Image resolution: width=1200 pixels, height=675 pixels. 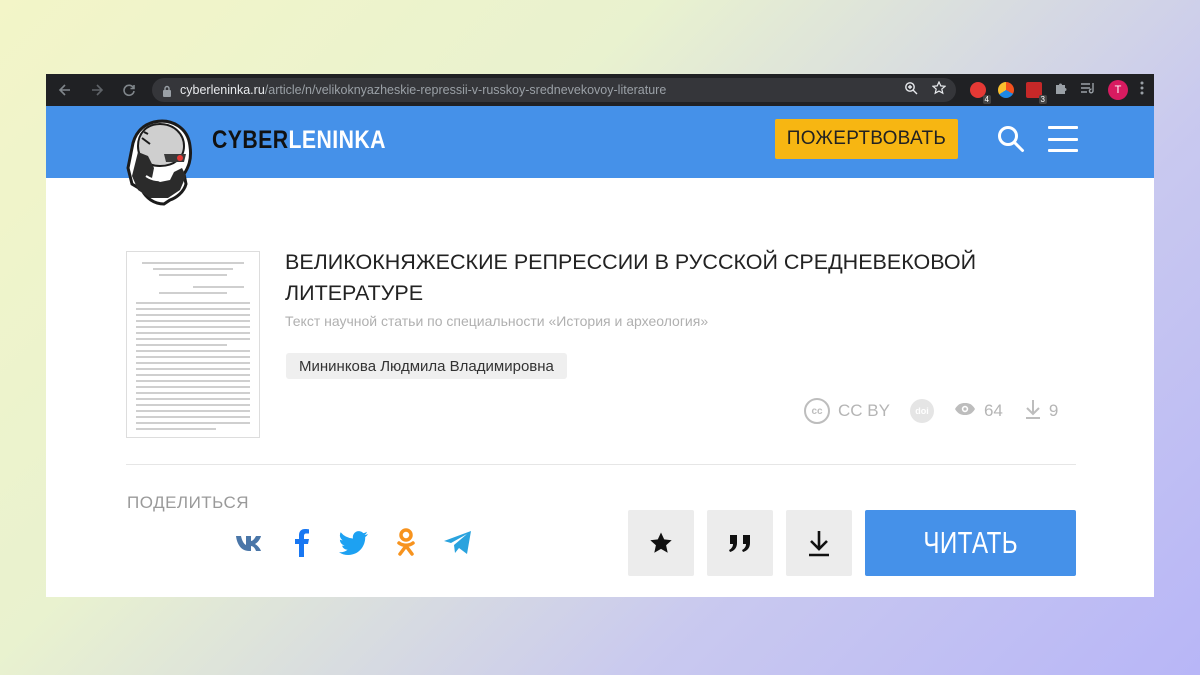 What do you see at coordinates (600, 142) in the screenshot?
I see `site-header: CYBERLENINKA ПОЖЕРТВОВАТЬ` at bounding box center [600, 142].